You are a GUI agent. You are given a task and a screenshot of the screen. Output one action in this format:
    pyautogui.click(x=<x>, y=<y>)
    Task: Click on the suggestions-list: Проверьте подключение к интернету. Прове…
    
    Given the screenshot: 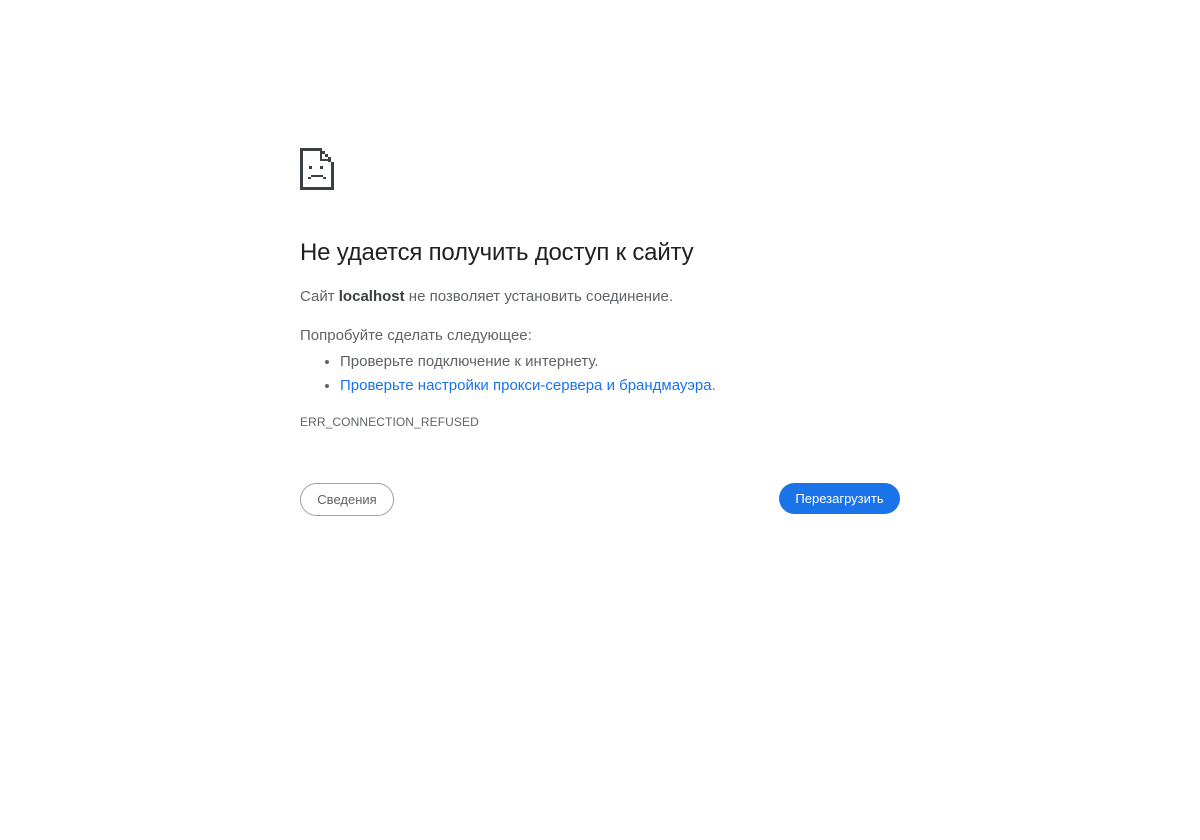 What is the action you would take?
    pyautogui.click(x=600, y=374)
    